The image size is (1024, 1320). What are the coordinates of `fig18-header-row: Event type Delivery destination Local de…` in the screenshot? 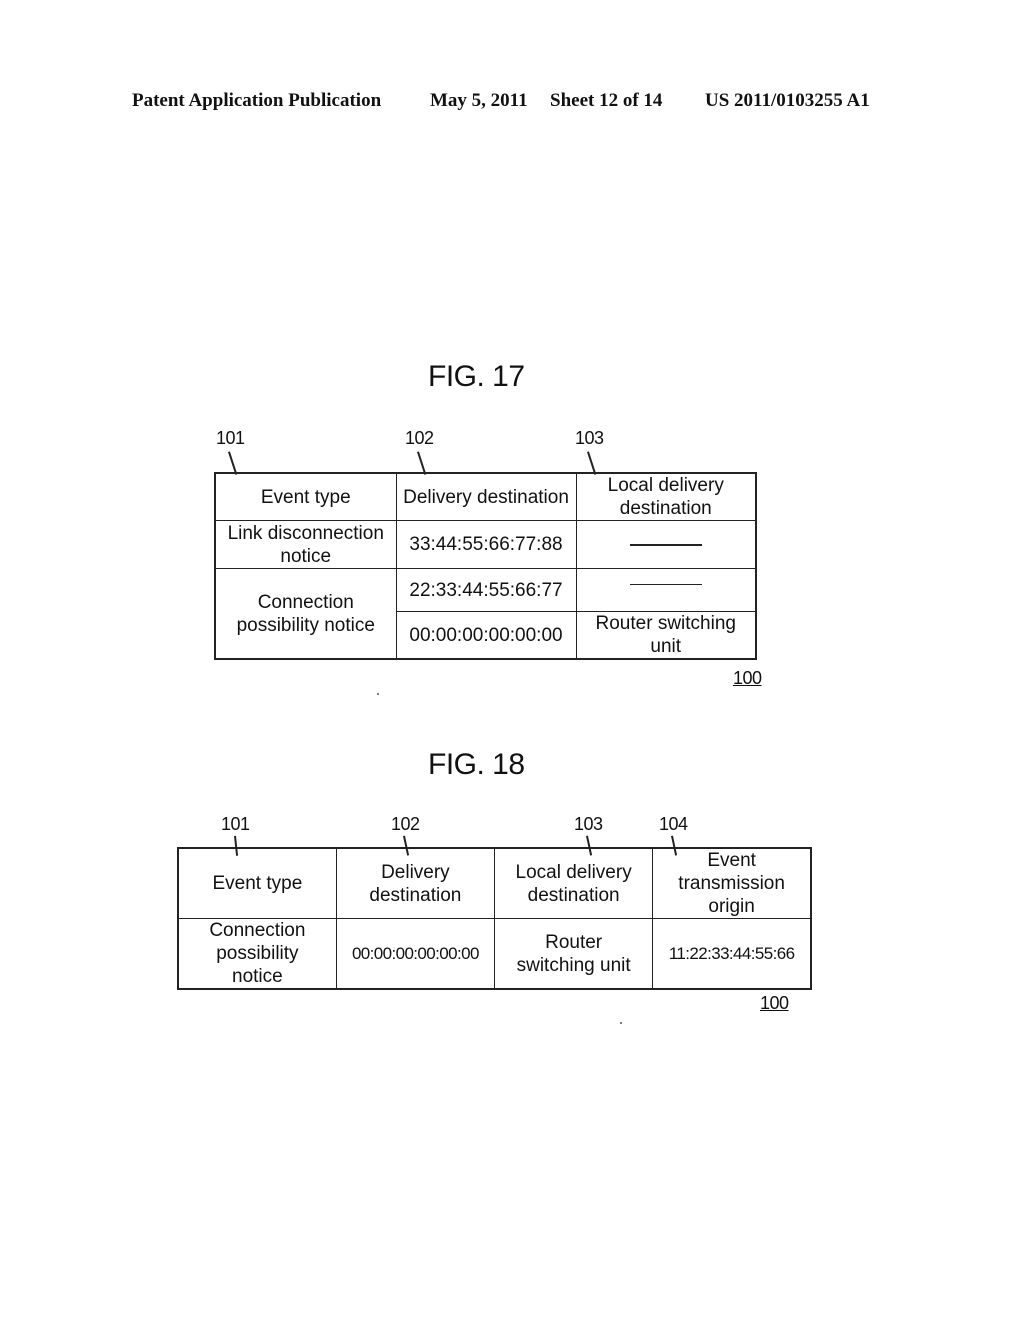 It's located at (494, 883).